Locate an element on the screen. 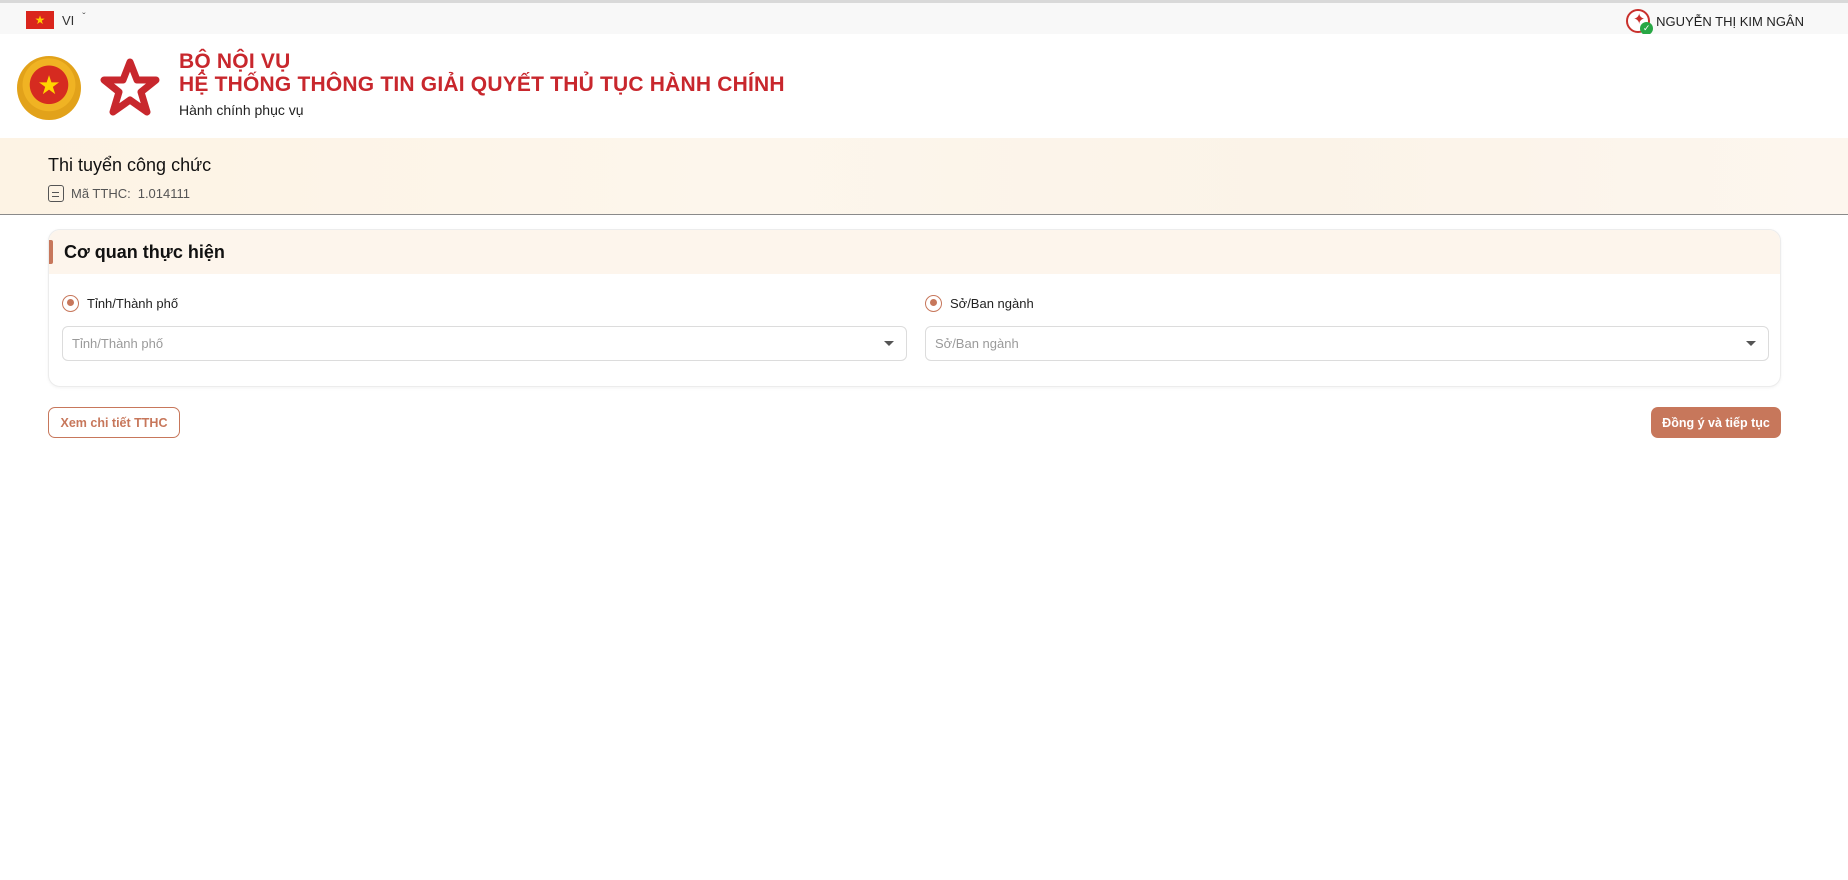 Image resolution: width=1848 pixels, height=880 pixels. ministry-logo-icon is located at coordinates (130, 87).